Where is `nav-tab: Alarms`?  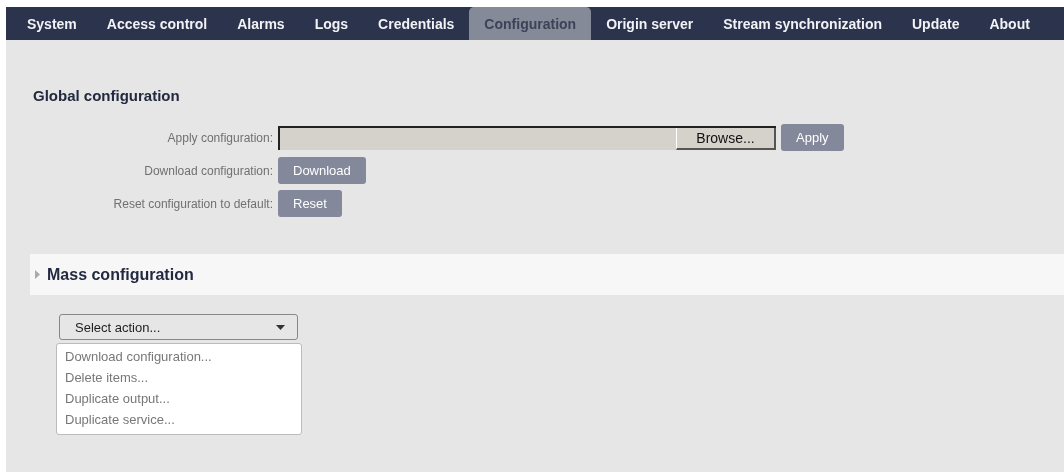
nav-tab: Alarms is located at coordinates (261, 23).